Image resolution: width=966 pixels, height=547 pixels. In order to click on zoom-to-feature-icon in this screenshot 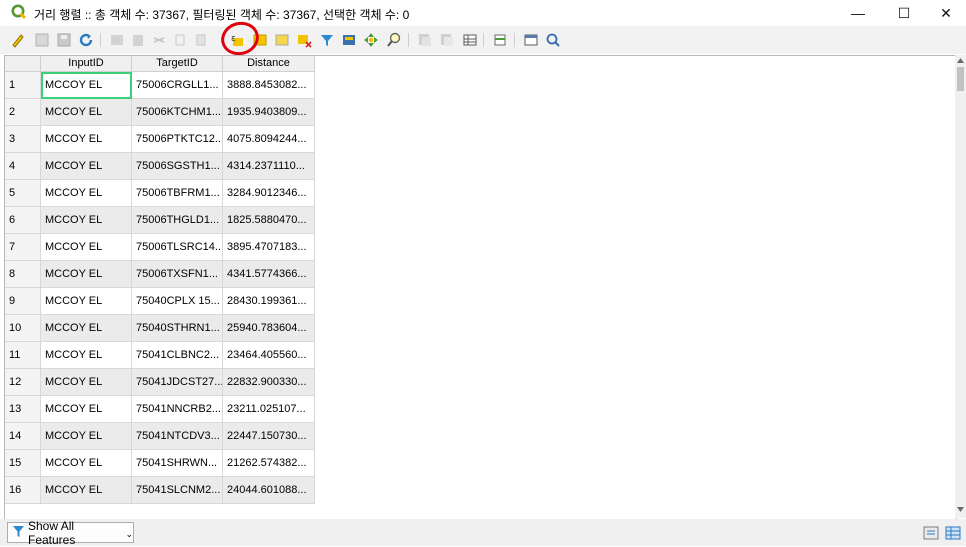, I will do `click(553, 40)`.